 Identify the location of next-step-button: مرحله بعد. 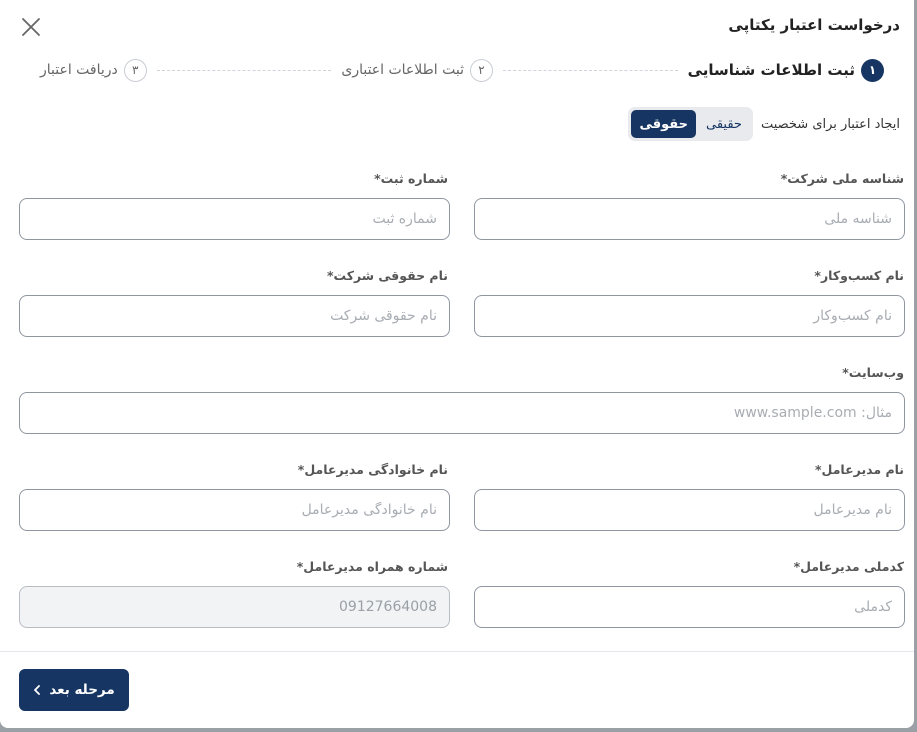
(74, 690).